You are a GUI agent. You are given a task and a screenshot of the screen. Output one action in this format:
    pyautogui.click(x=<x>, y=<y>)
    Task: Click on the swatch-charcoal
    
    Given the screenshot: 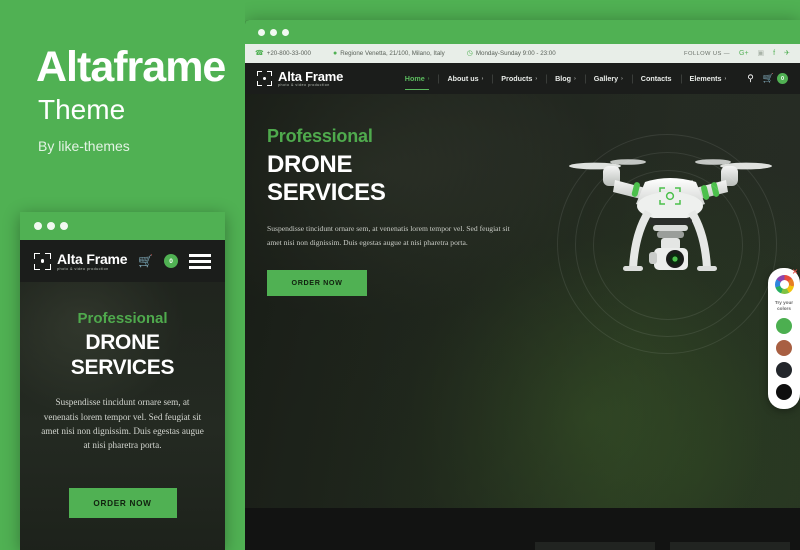 What is the action you would take?
    pyautogui.click(x=784, y=370)
    